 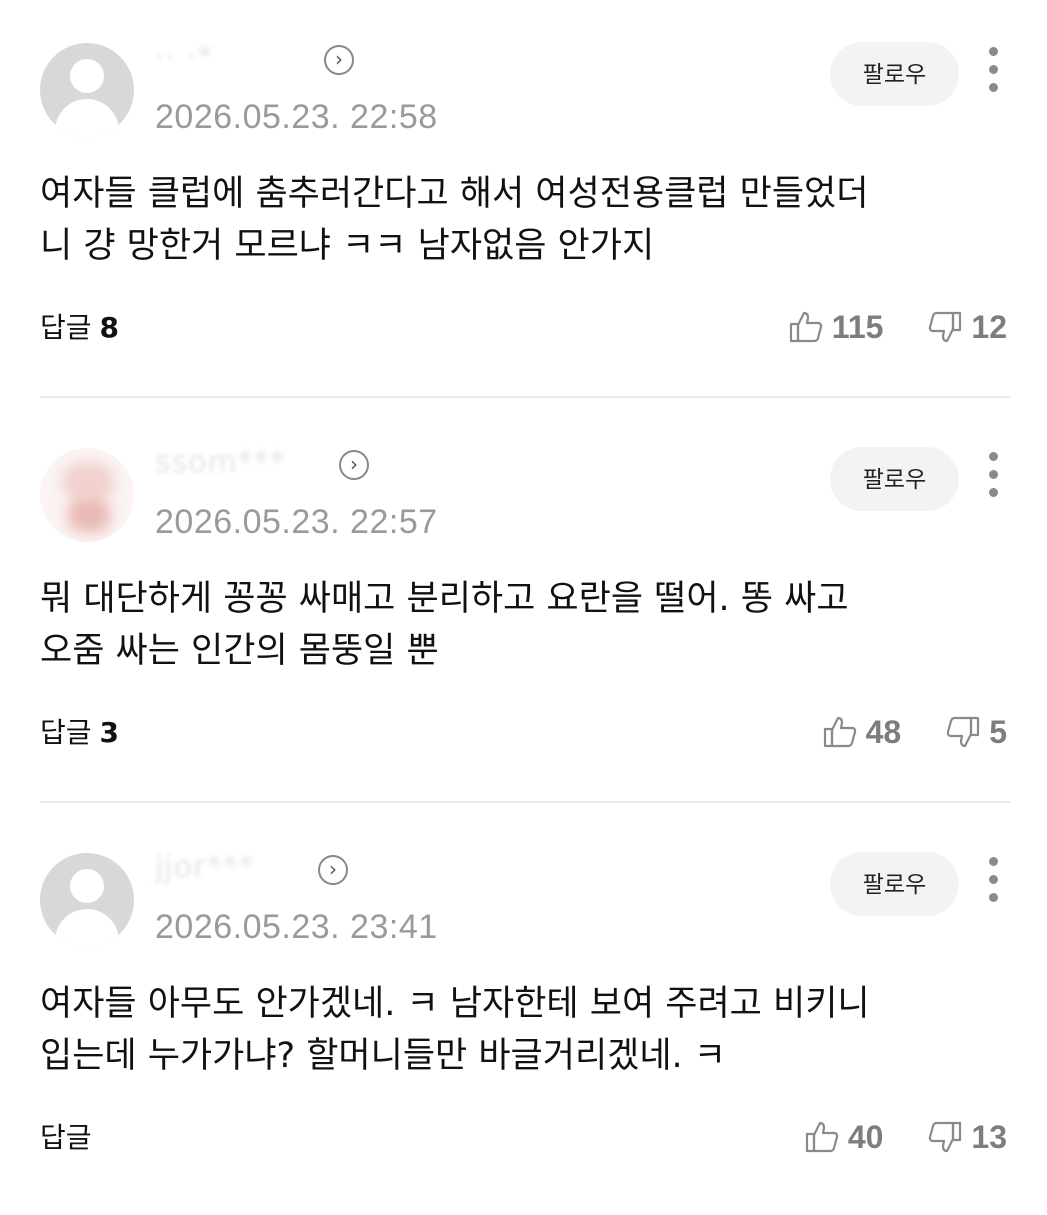 What do you see at coordinates (967, 327) in the screenshot?
I see `dislike-button: 12` at bounding box center [967, 327].